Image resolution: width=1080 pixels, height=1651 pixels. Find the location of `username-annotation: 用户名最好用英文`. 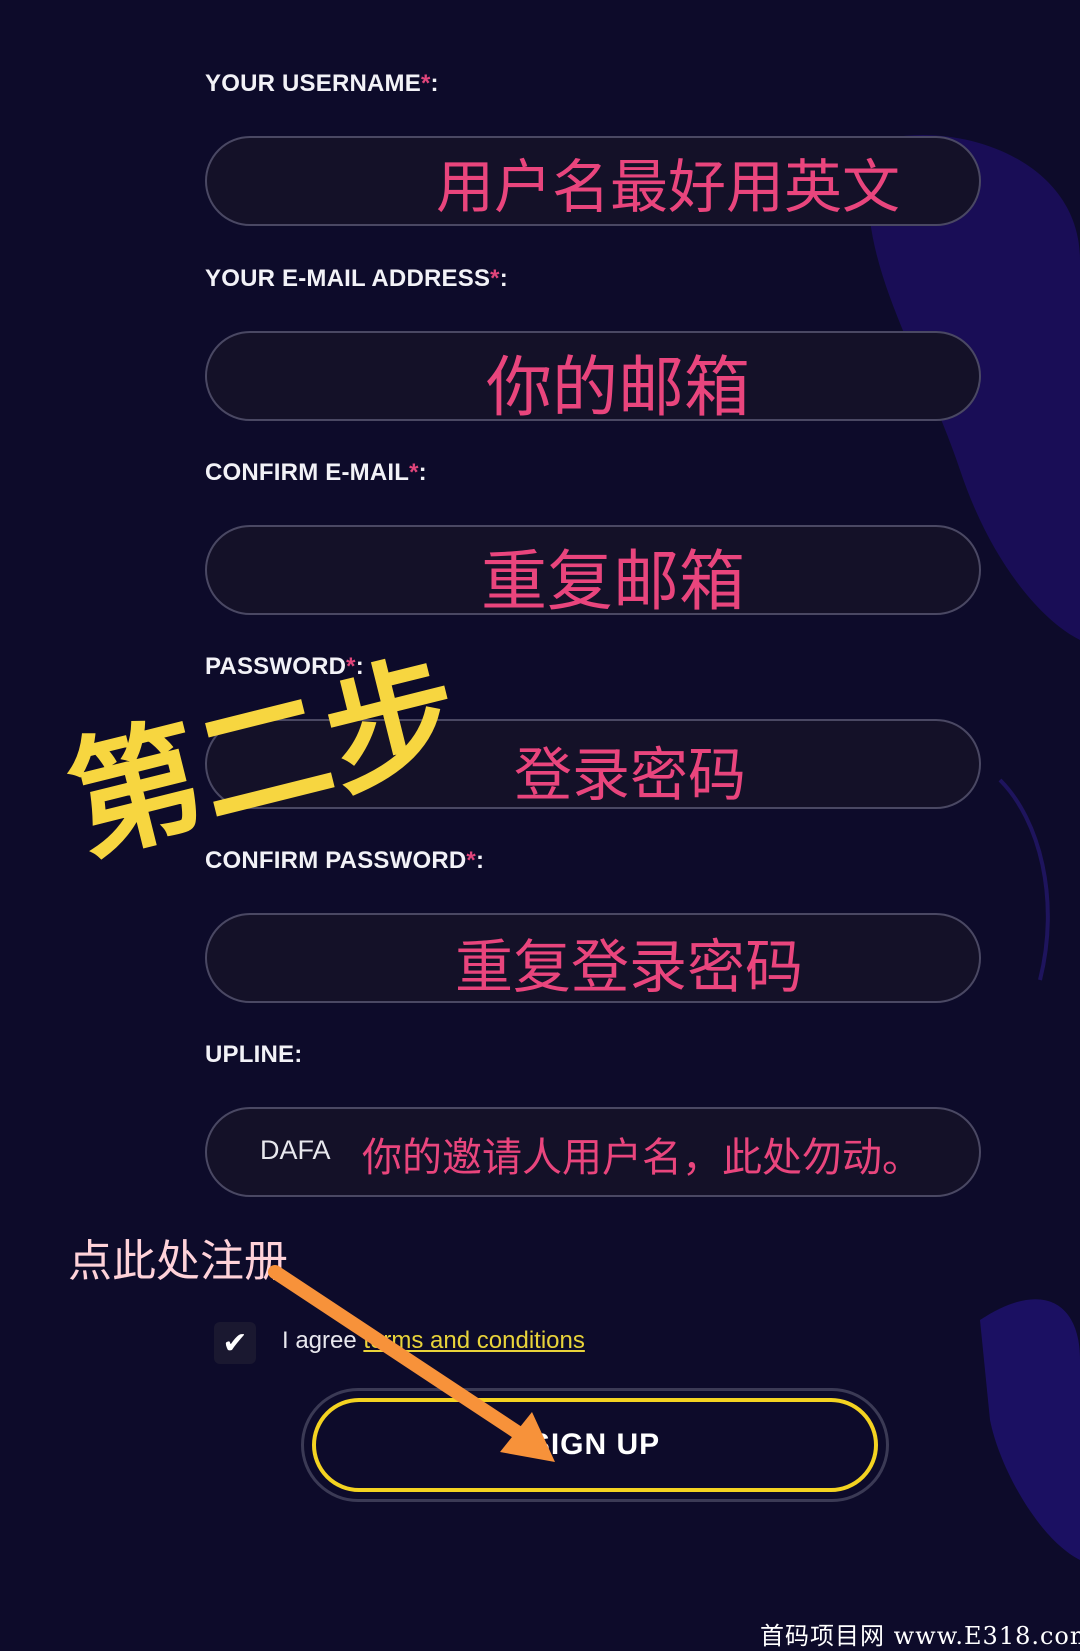

username-annotation: 用户名最好用英文 is located at coordinates (668, 187).